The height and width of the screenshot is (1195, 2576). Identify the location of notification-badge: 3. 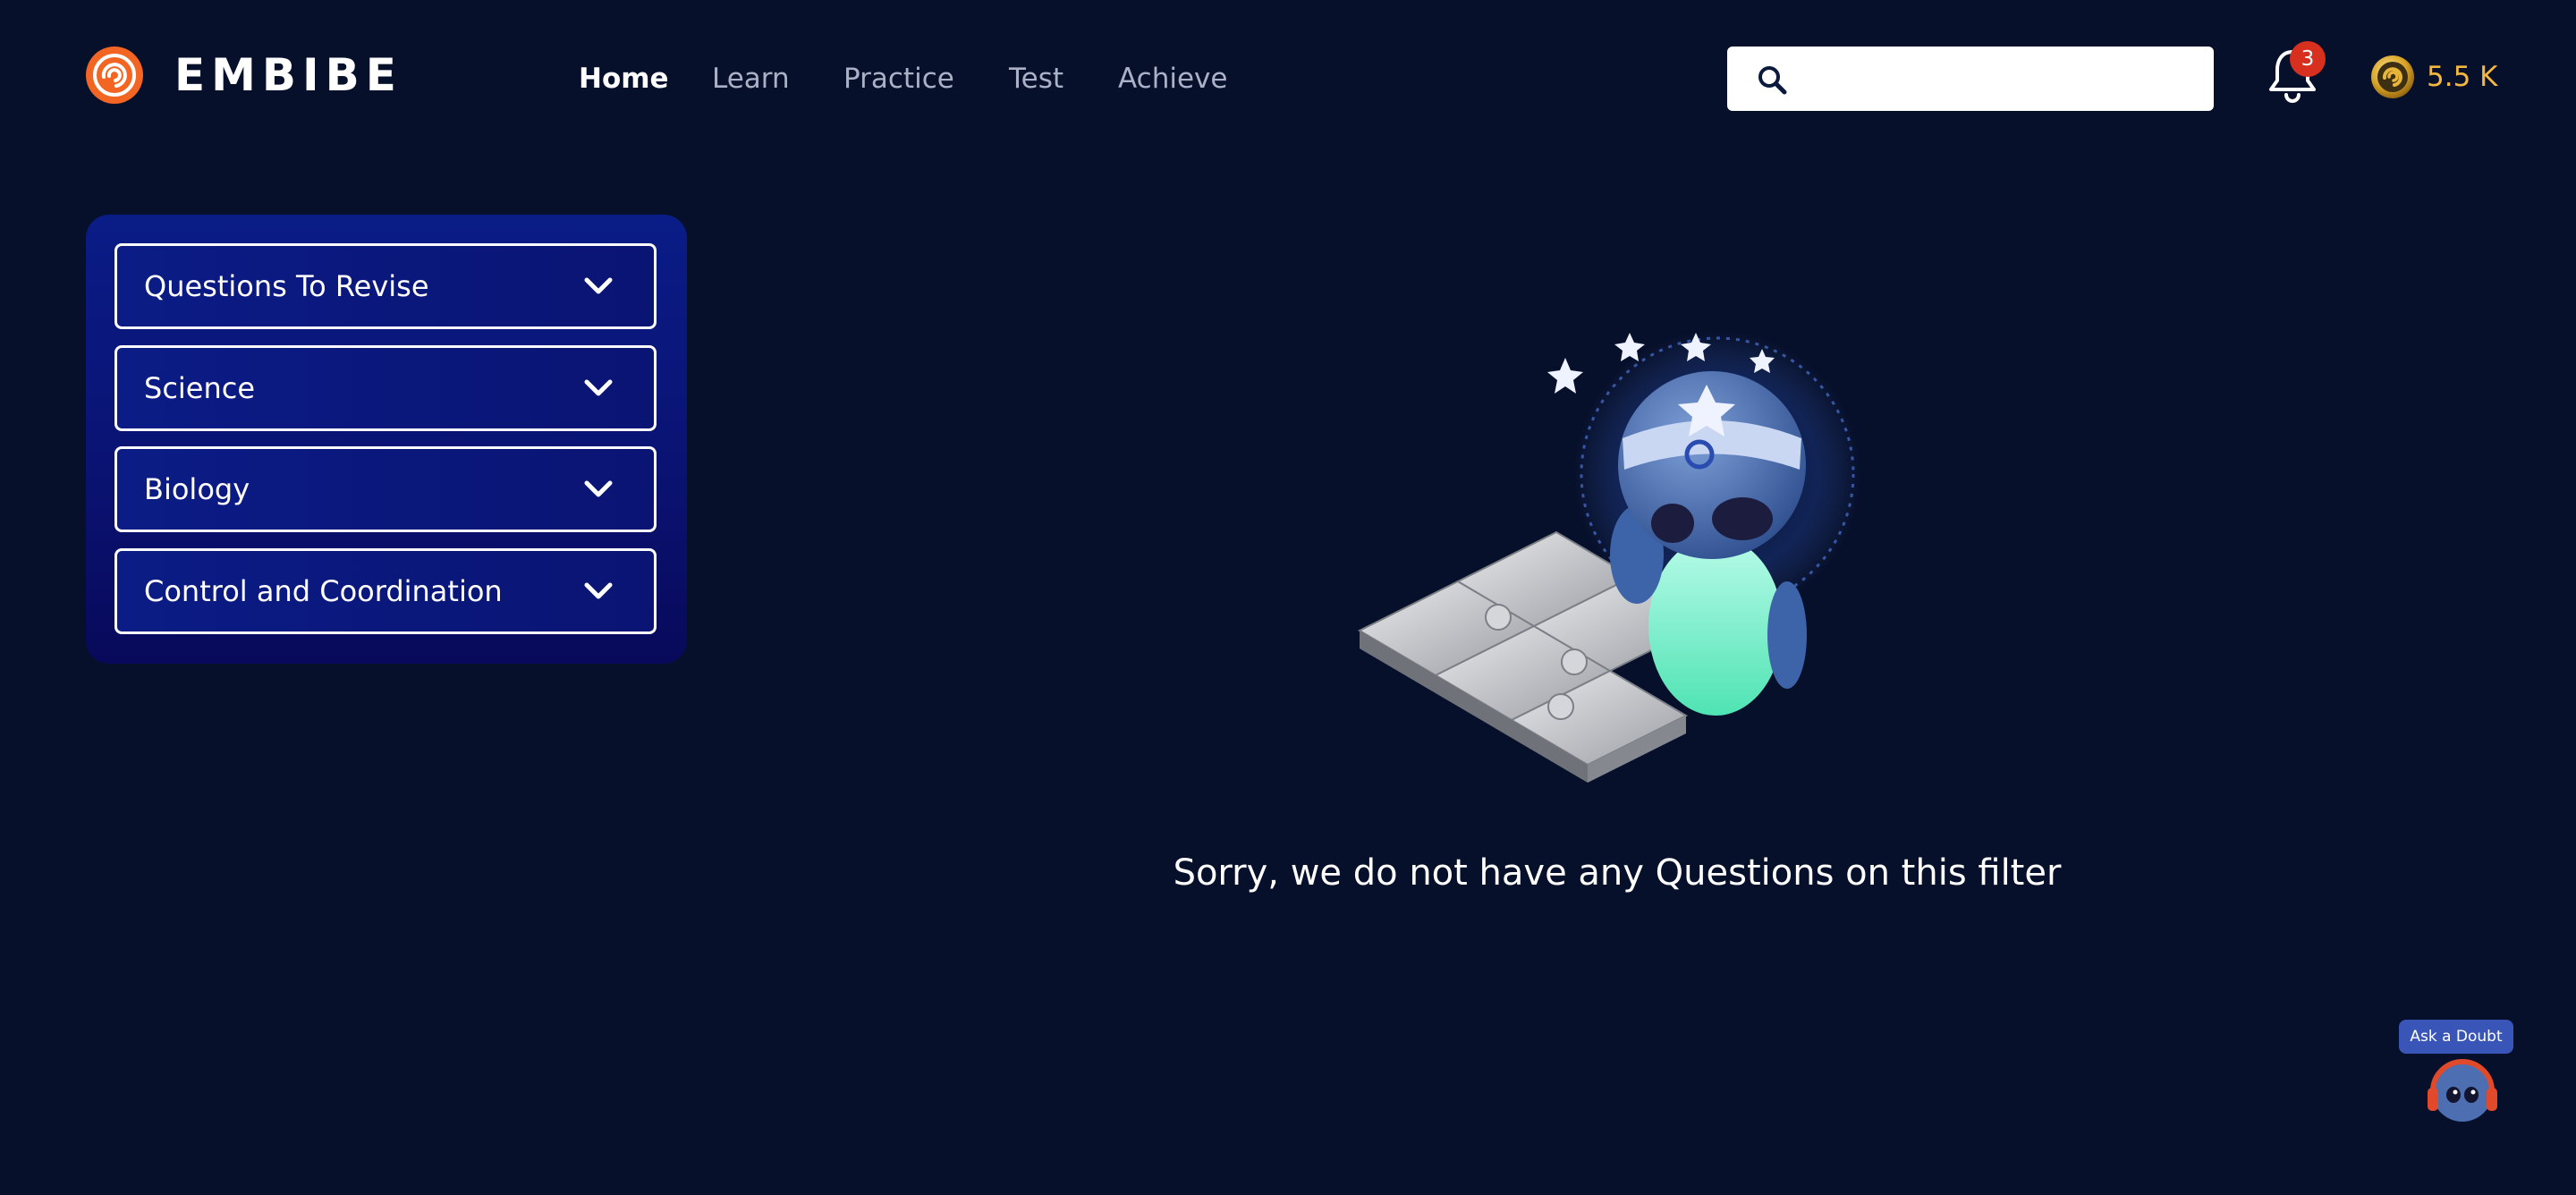
(2308, 59).